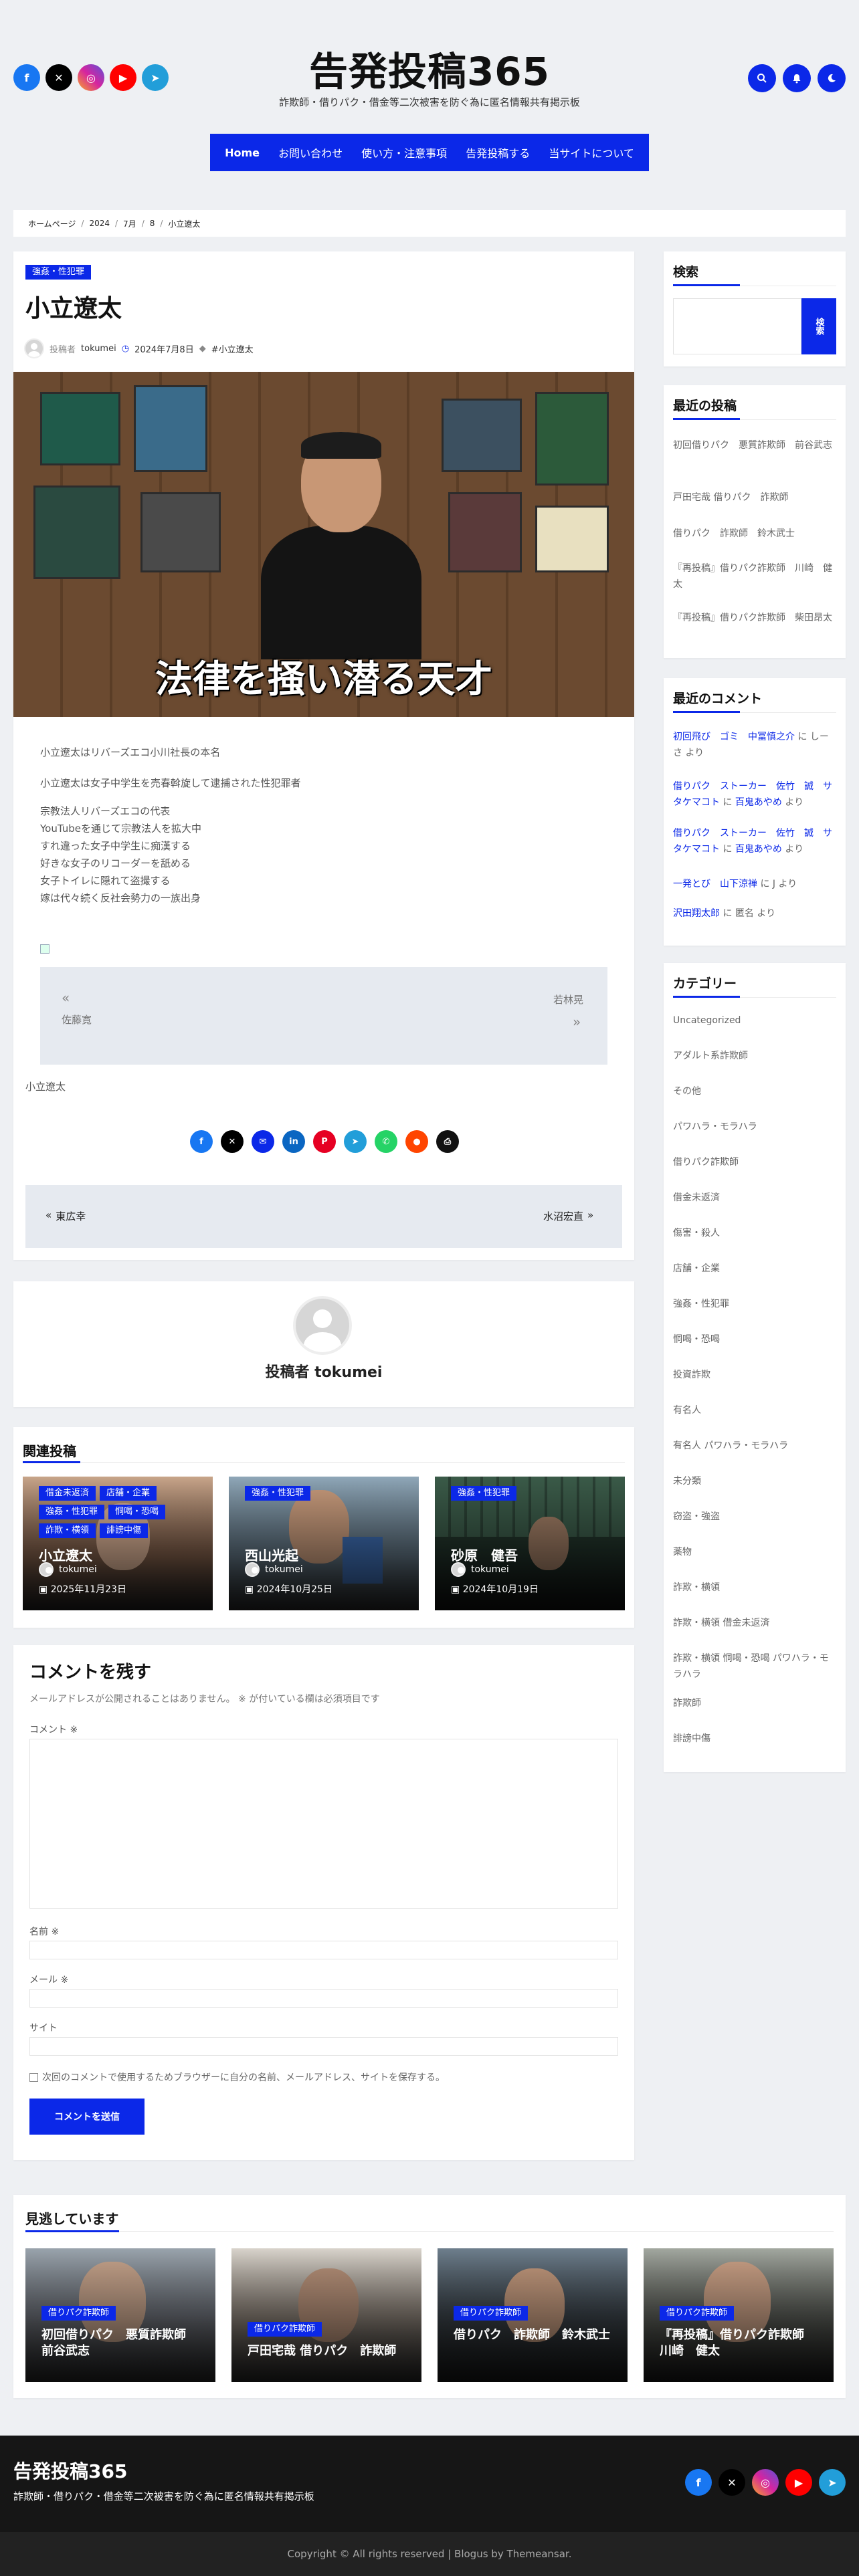 This screenshot has height=2576, width=859. I want to click on category-link: 詐欺・横領 恫喝・恐喝 パワハラ・モラハラ, so click(755, 1673).